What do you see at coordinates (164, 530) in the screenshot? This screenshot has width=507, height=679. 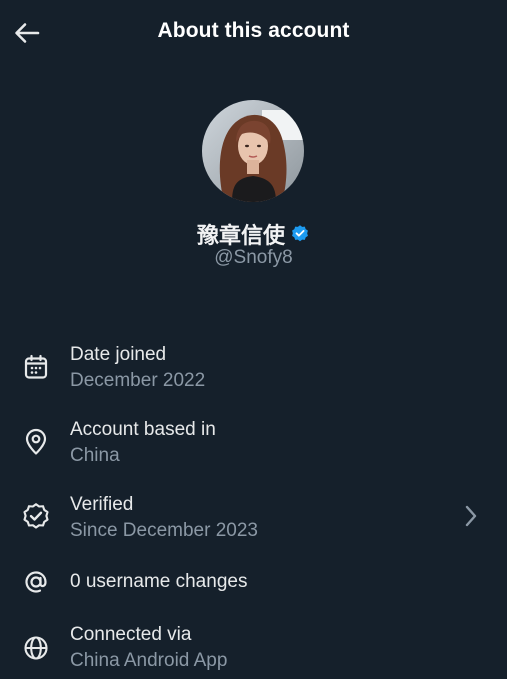 I see `detail-value: Since December 2023` at bounding box center [164, 530].